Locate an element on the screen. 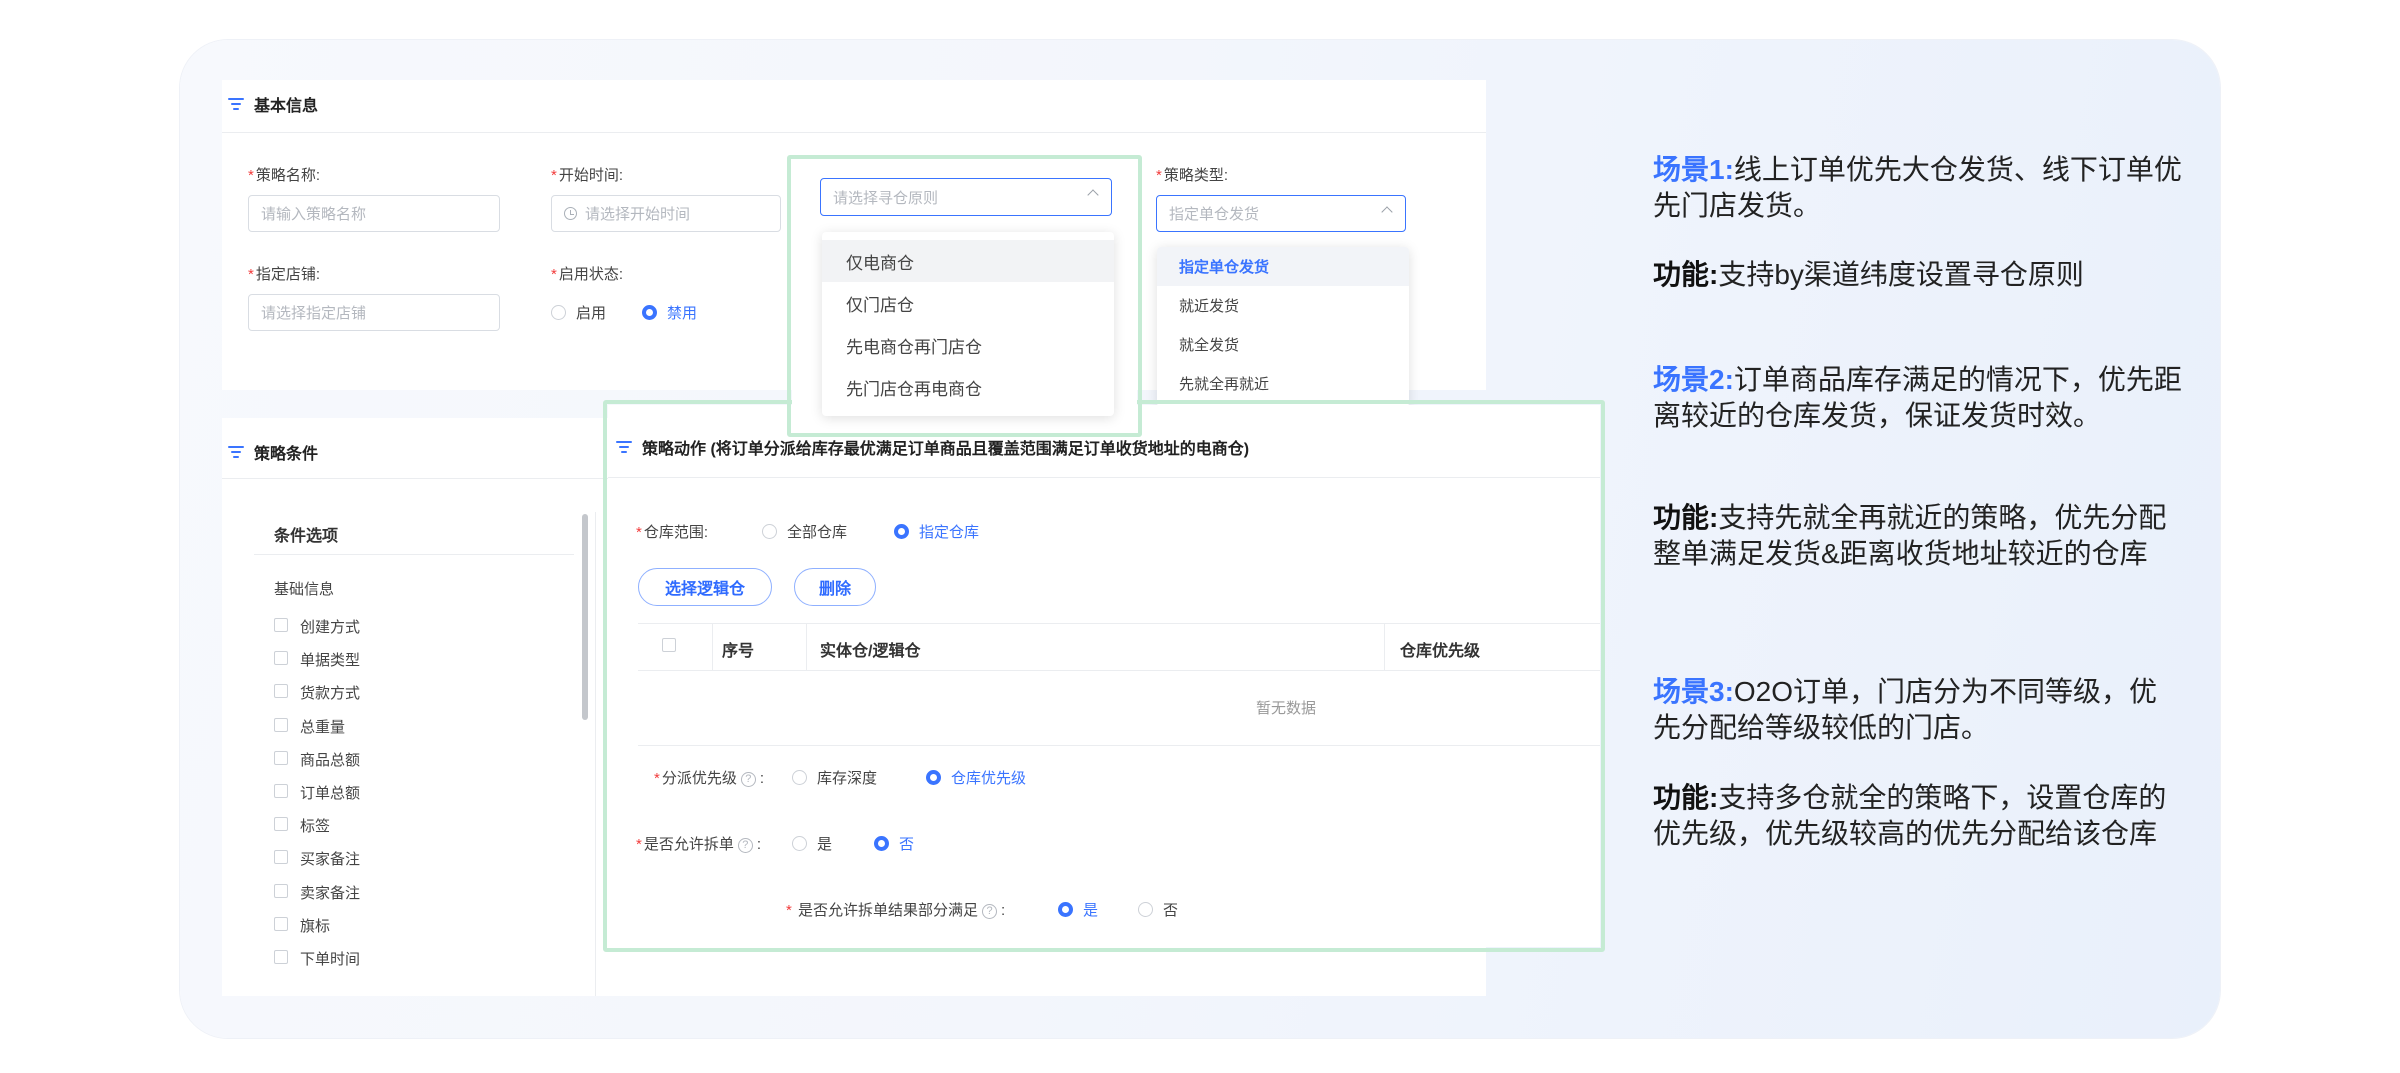 The image size is (2400, 1073). function-3: 功能:支持多仓就全的策略下，设置仓库的优先级，优先级较高的优先分配给该仓库 is located at coordinates (1910, 815).